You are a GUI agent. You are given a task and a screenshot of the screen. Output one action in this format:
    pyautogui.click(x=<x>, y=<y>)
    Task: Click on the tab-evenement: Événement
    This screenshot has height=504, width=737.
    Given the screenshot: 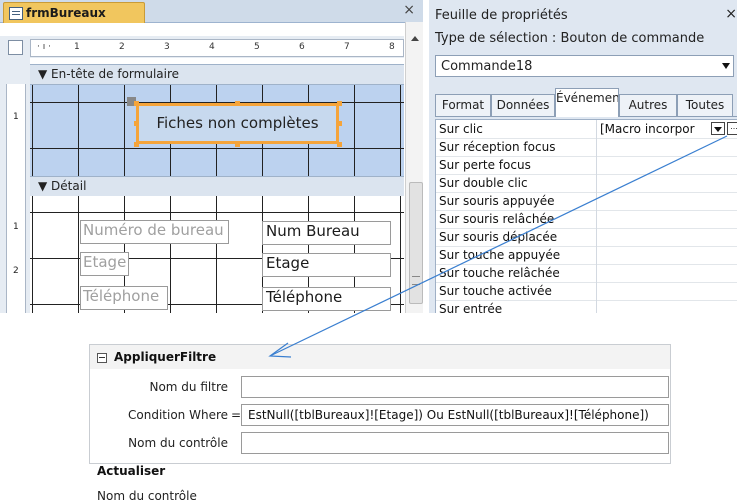 What is the action you would take?
    pyautogui.click(x=587, y=102)
    